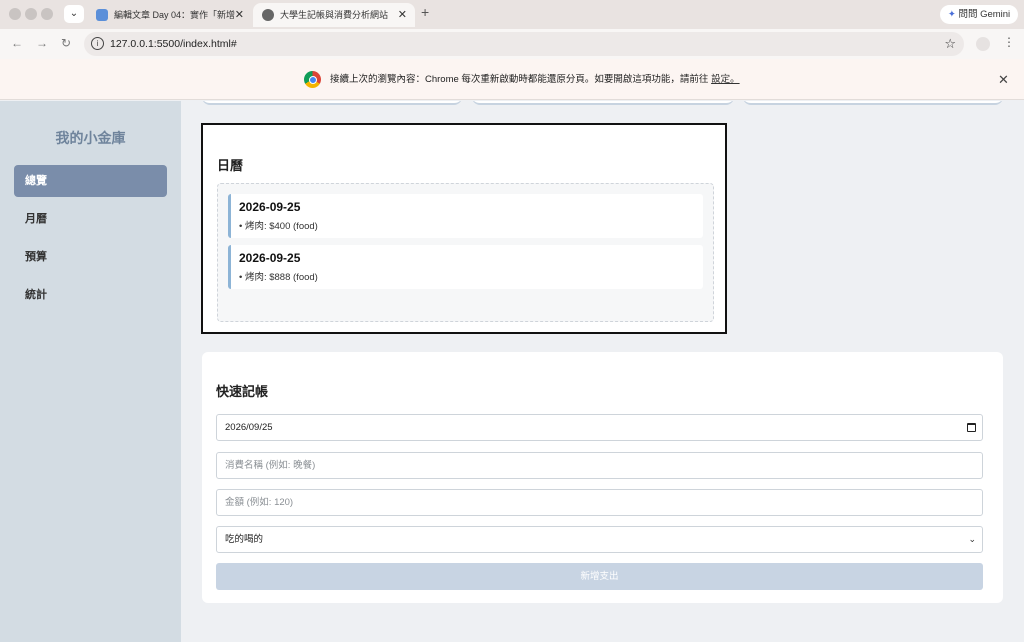  What do you see at coordinates (244, 539) in the screenshot?
I see `category-value: 吃的喝的` at bounding box center [244, 539].